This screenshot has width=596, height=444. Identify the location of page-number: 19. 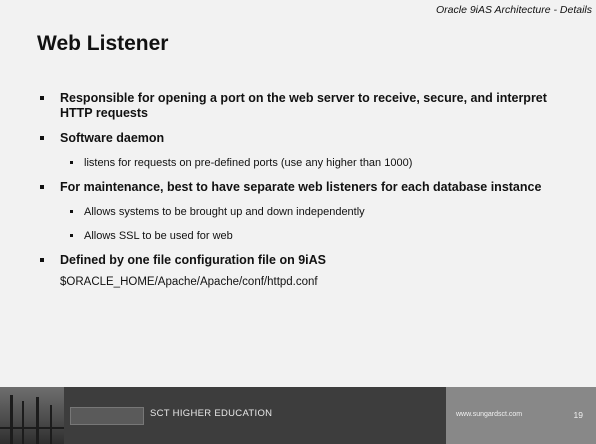
(578, 415).